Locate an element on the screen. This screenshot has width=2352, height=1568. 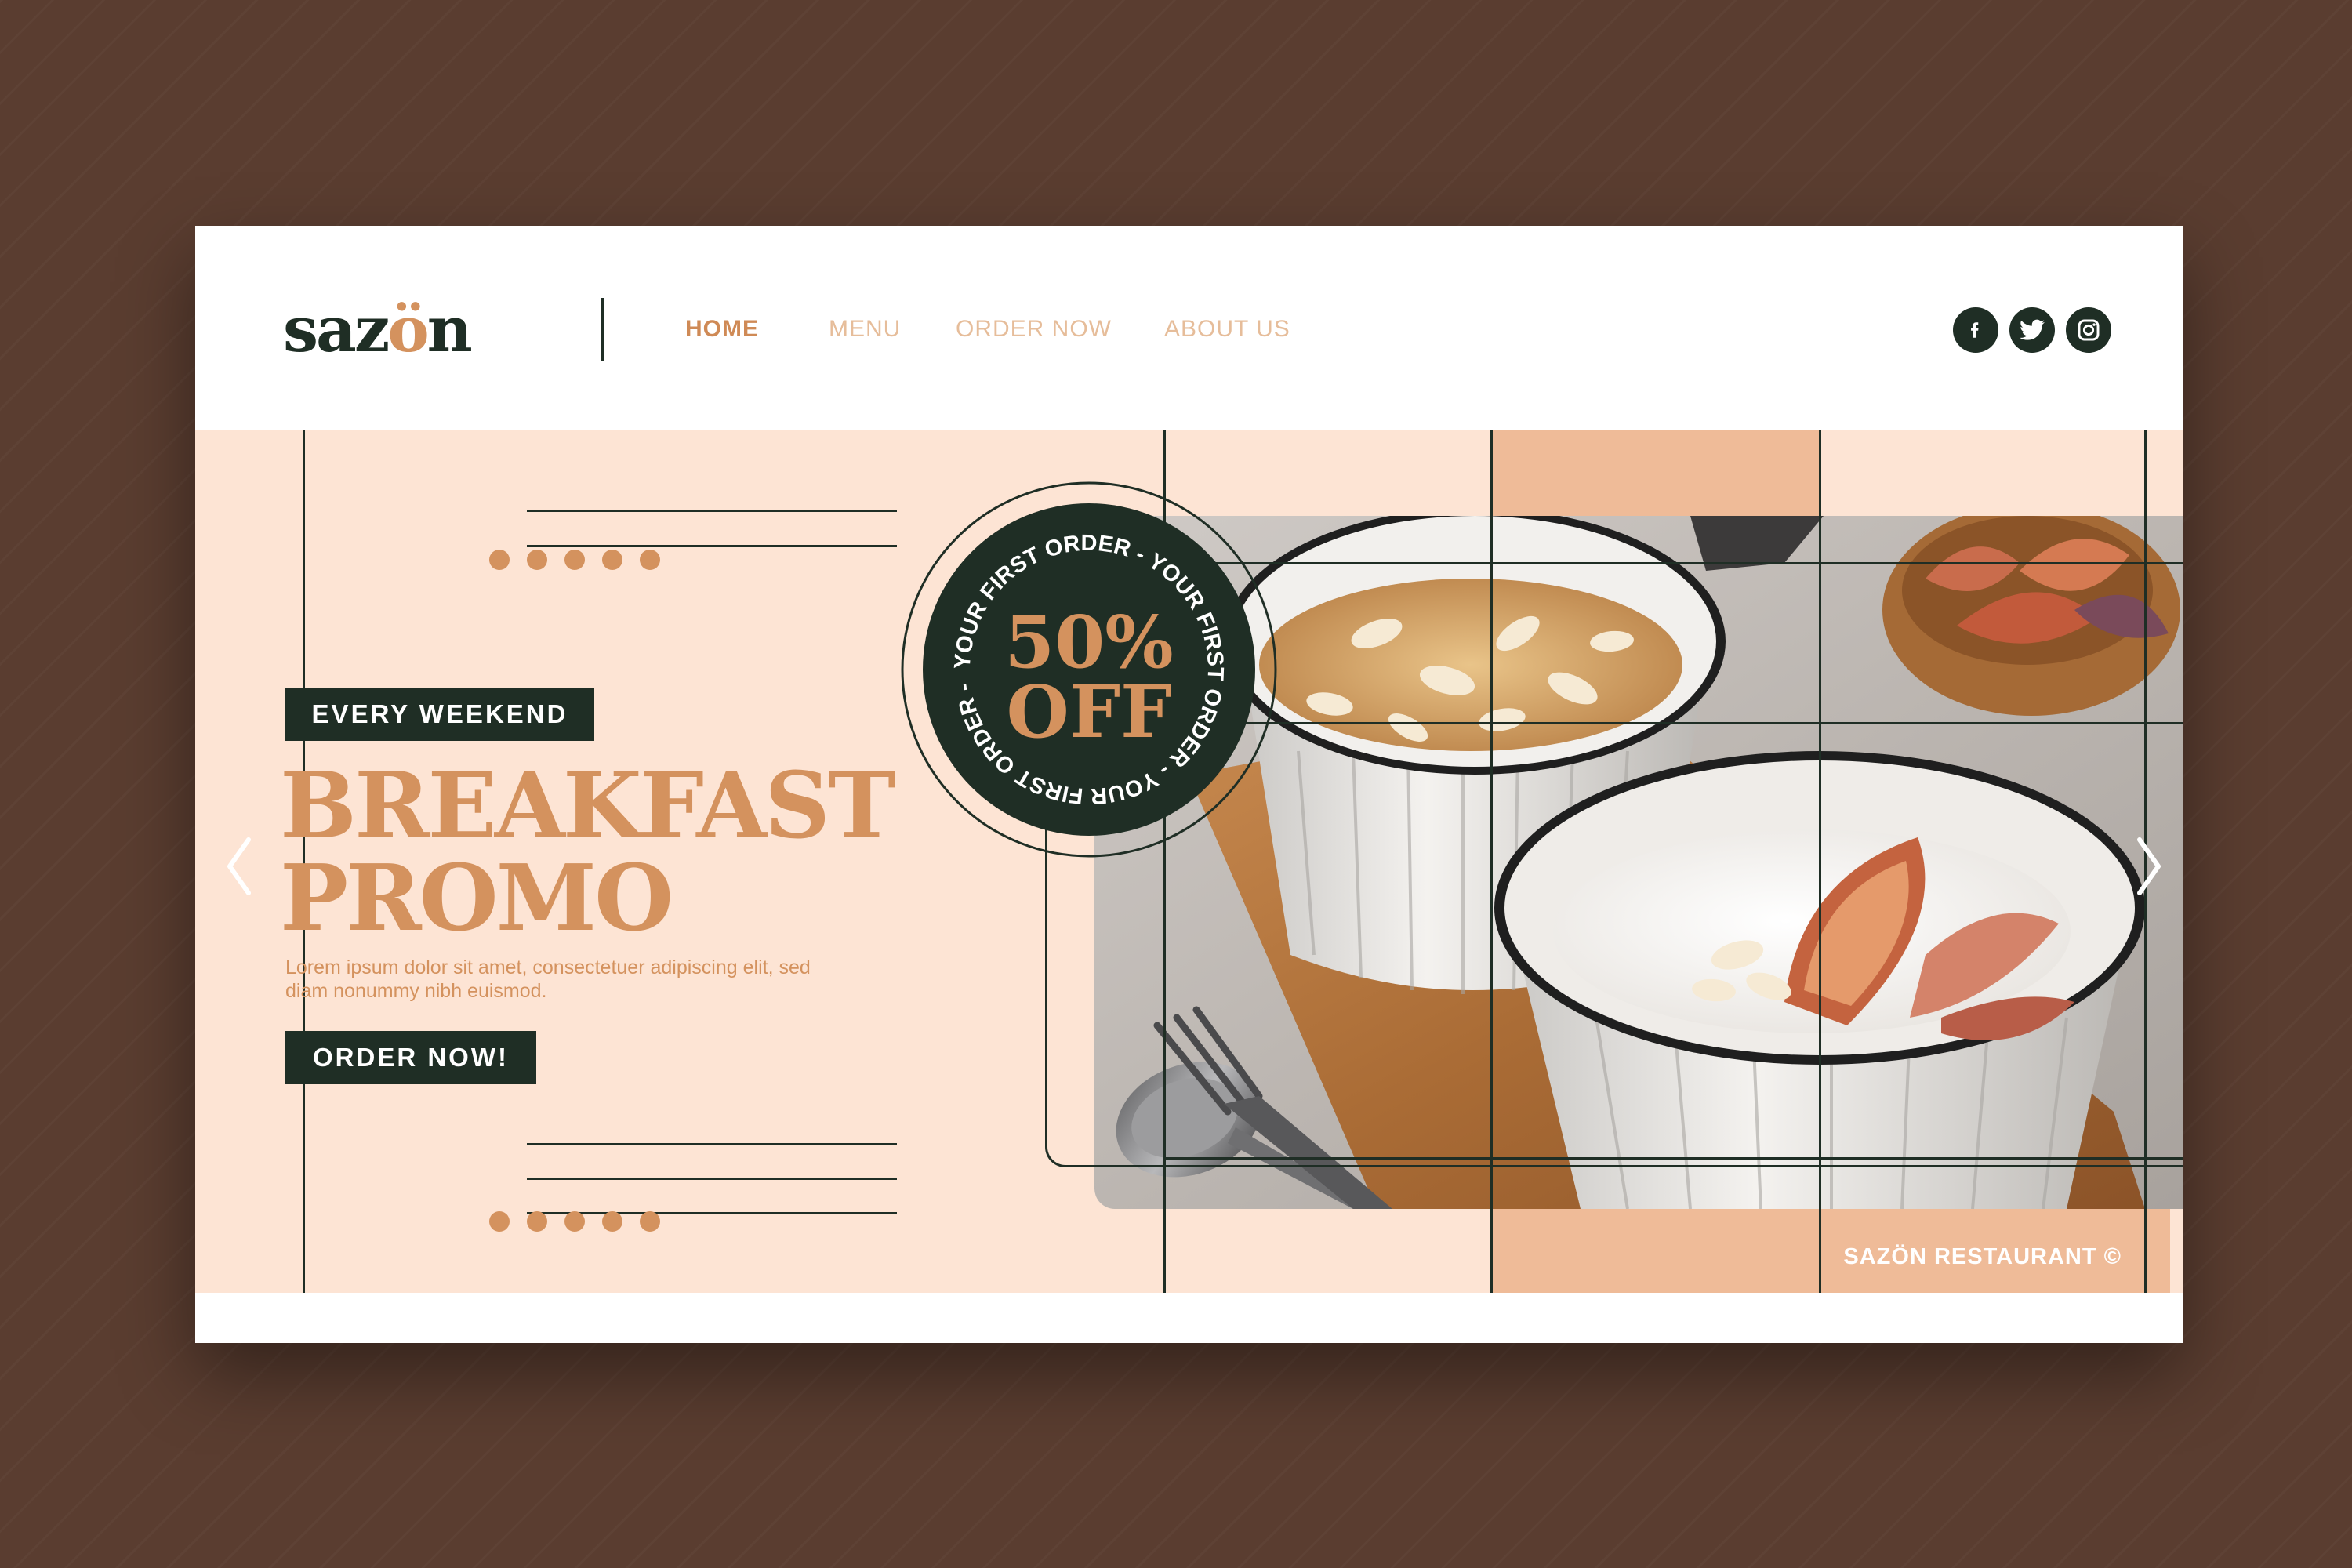
nav-home: HOME is located at coordinates (722, 329).